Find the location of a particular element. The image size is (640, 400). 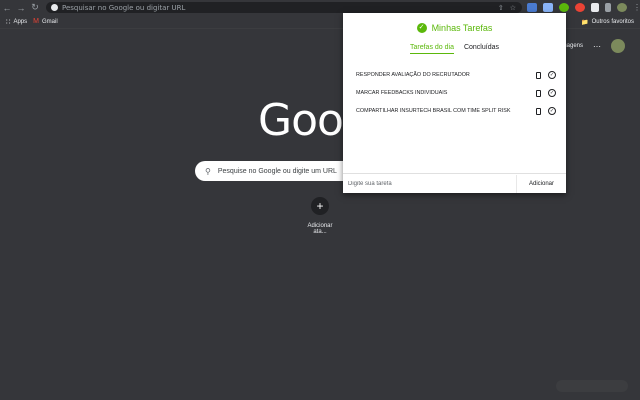

add-task-bar: Adicionar is located at coordinates (454, 183).